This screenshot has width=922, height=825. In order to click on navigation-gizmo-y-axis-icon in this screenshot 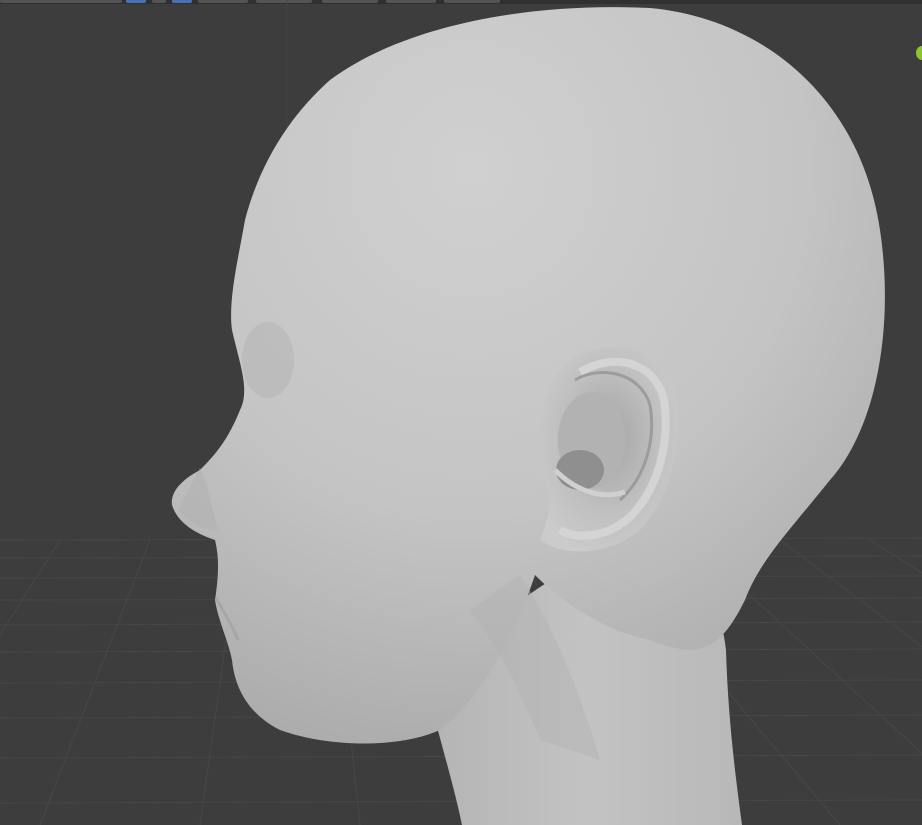, I will do `click(919, 53)`.